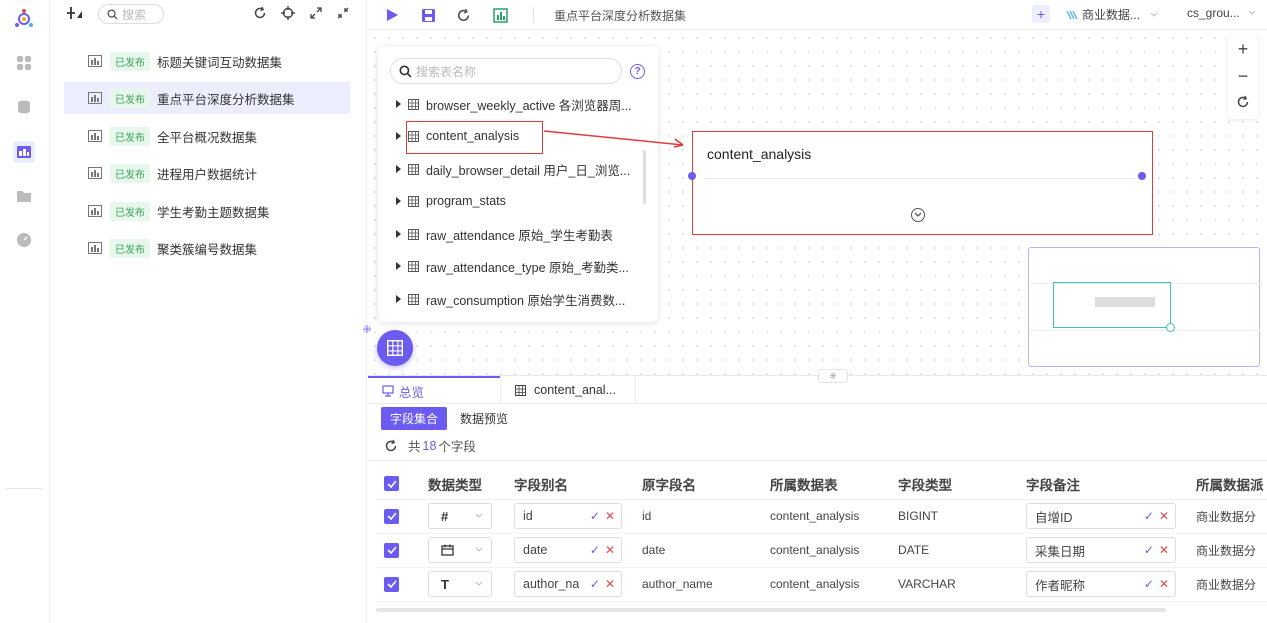 The width and height of the screenshot is (1267, 623). I want to click on database-icon, so click(24, 107).